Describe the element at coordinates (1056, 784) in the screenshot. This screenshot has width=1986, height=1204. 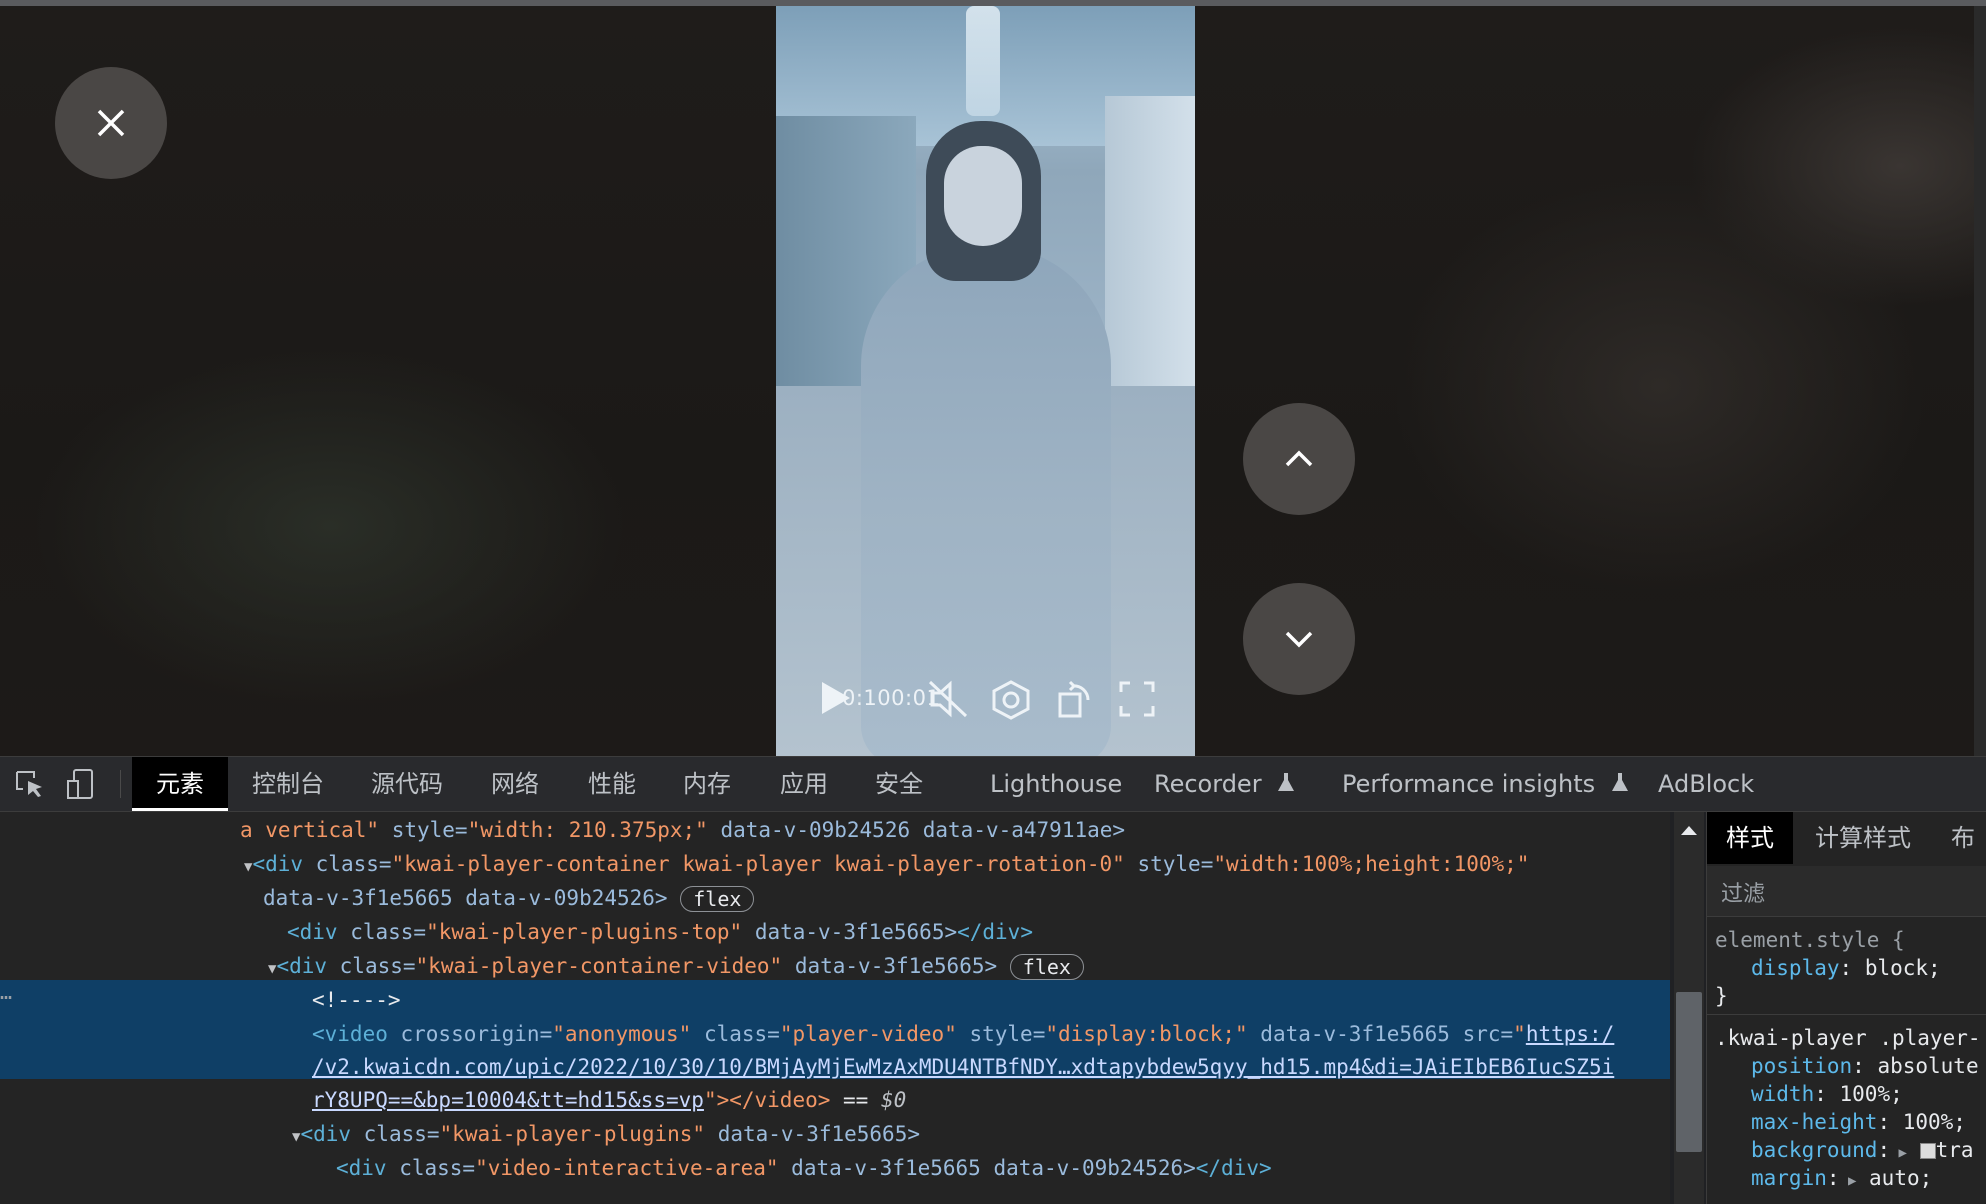
I see `tab-lighthouse: Lighthouse` at that location.